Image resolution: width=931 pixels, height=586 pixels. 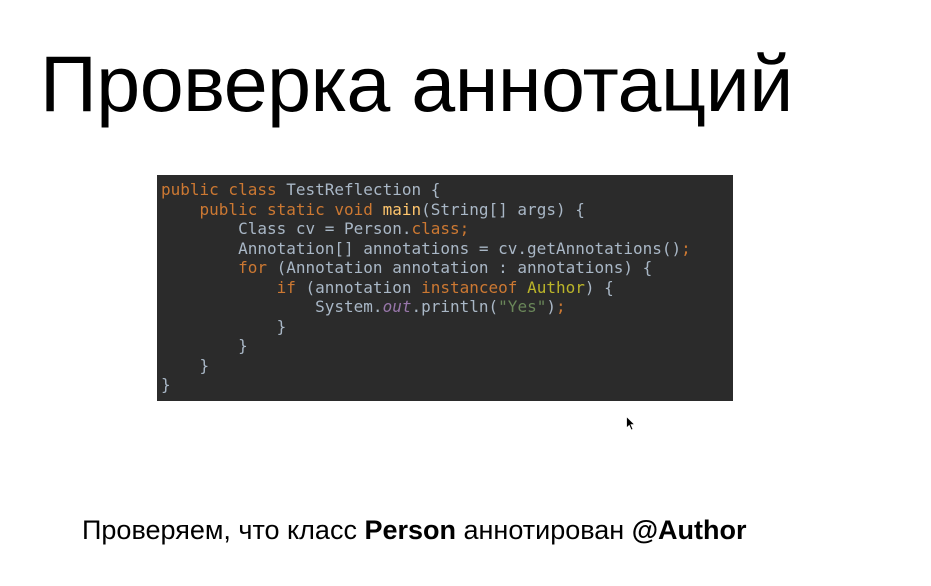 I want to click on code-token: "Yes", so click(x=522, y=306).